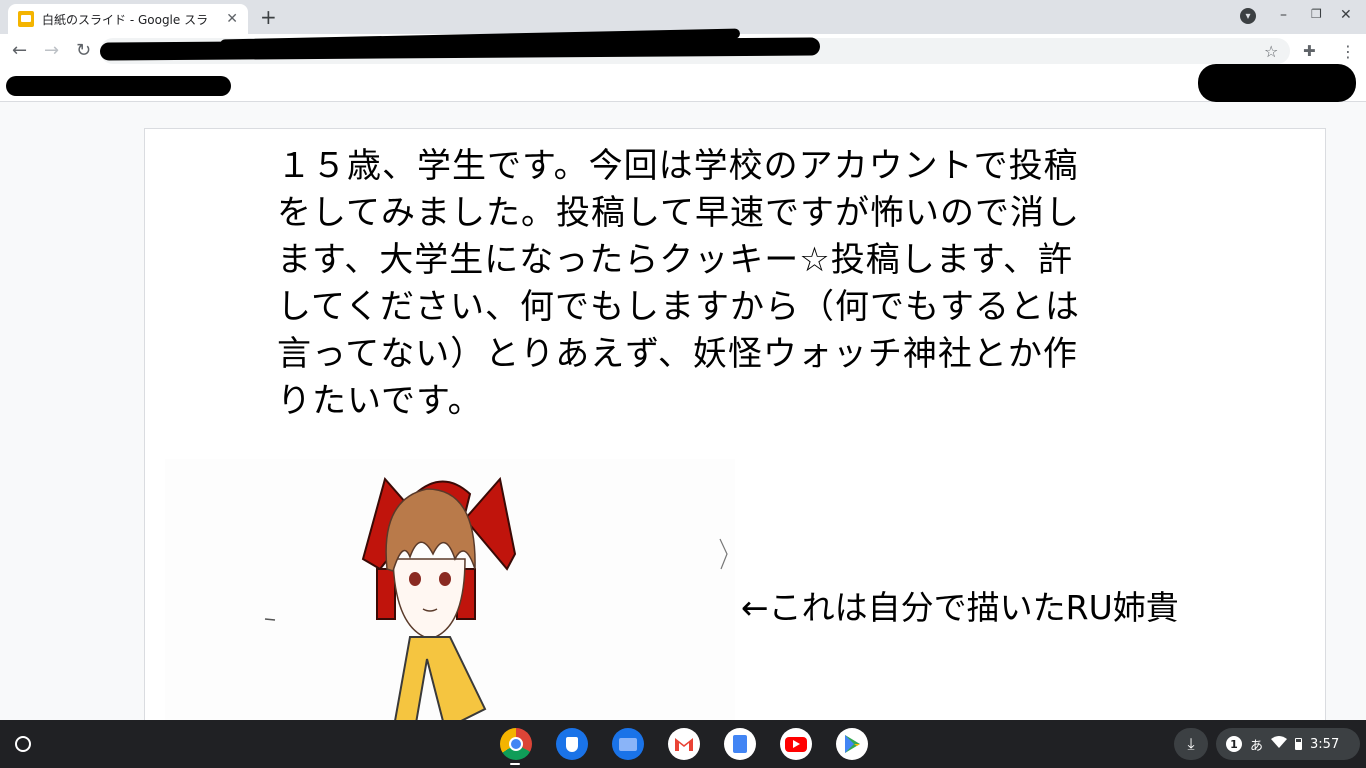  Describe the element at coordinates (268, 17) in the screenshot. I see `new-tab-button: +` at that location.